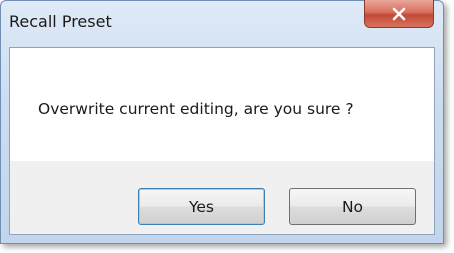 This screenshot has width=454, height=253. What do you see at coordinates (352, 206) in the screenshot?
I see `no-button: No` at bounding box center [352, 206].